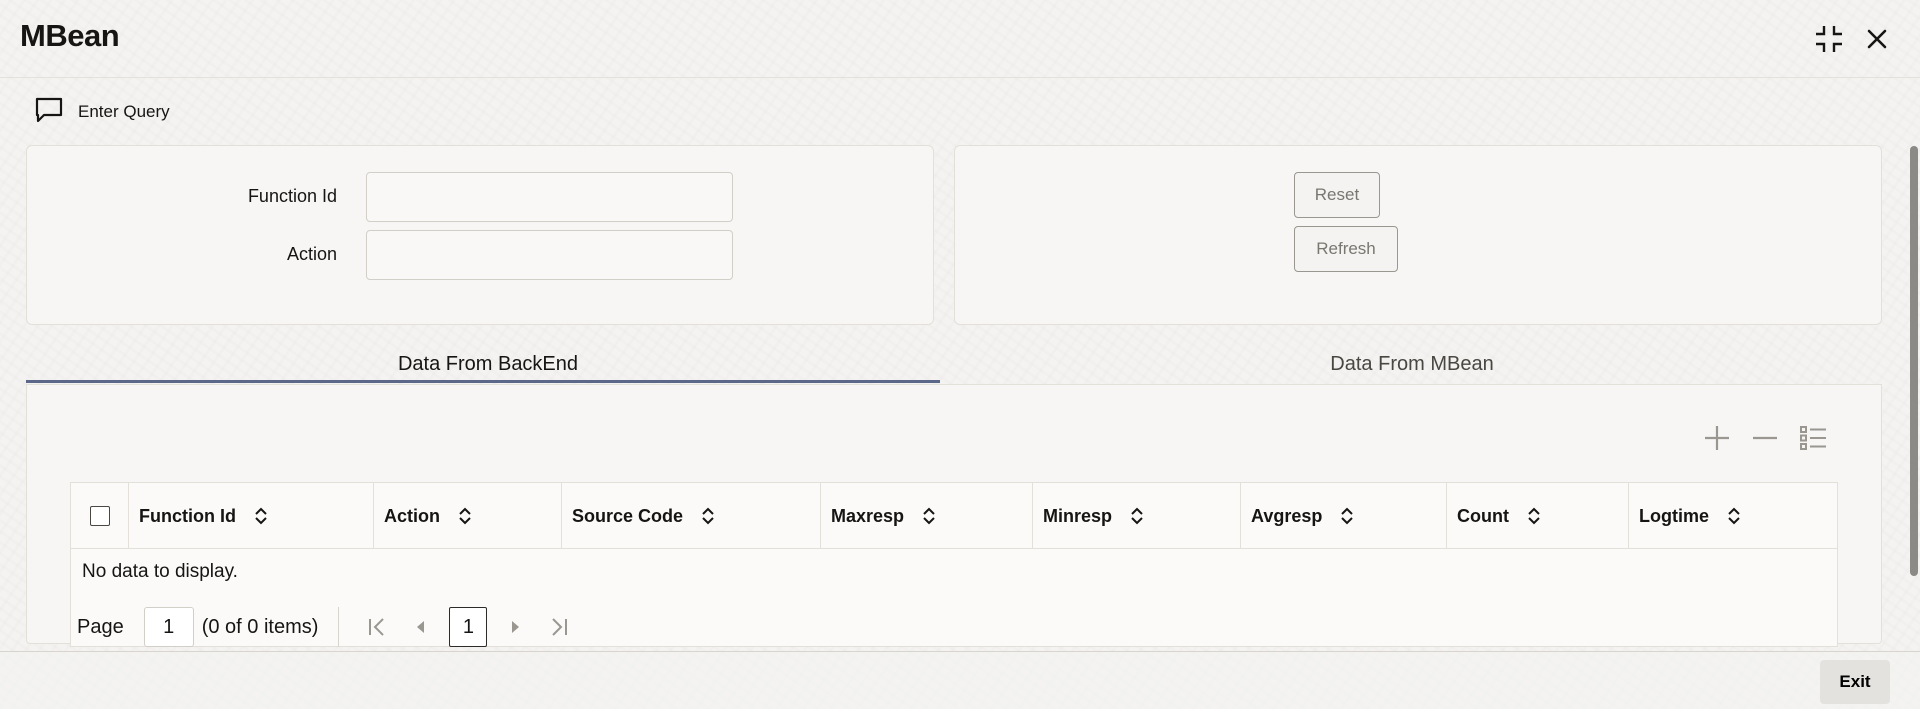 Image resolution: width=1920 pixels, height=709 pixels. I want to click on tab-data-from-backend: Data From BackEnd, so click(488, 364).